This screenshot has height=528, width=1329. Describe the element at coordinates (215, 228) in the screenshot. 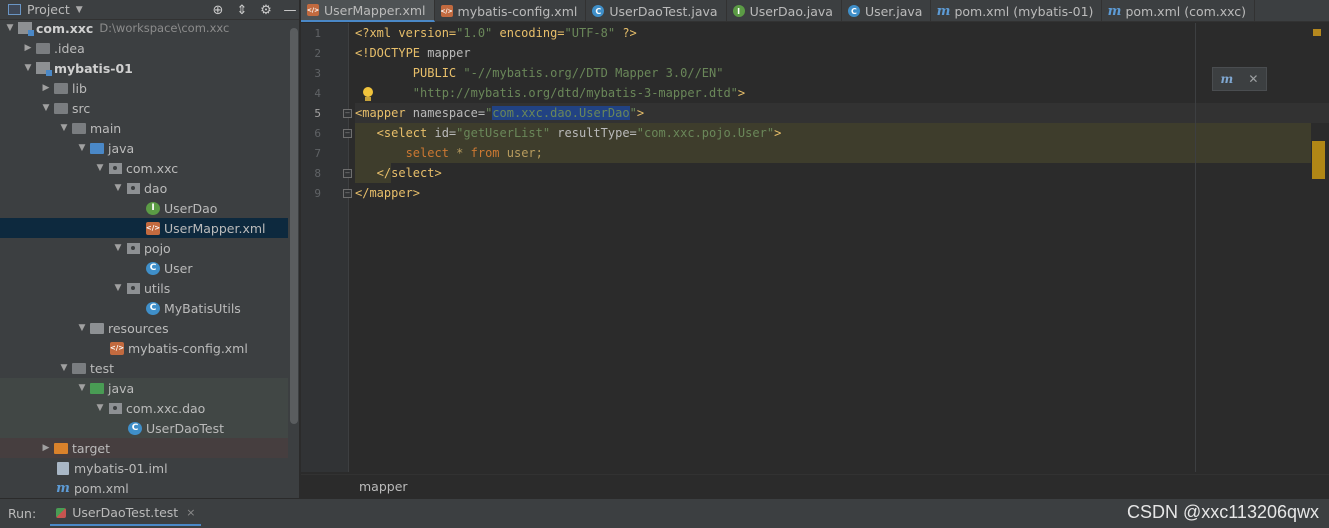

I see `tree-item-label: UserMapper.xml` at that location.